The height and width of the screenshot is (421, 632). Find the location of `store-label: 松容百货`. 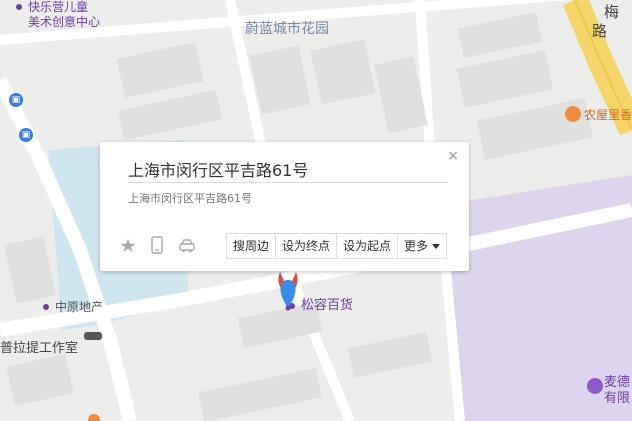

store-label: 松容百货 is located at coordinates (327, 306).